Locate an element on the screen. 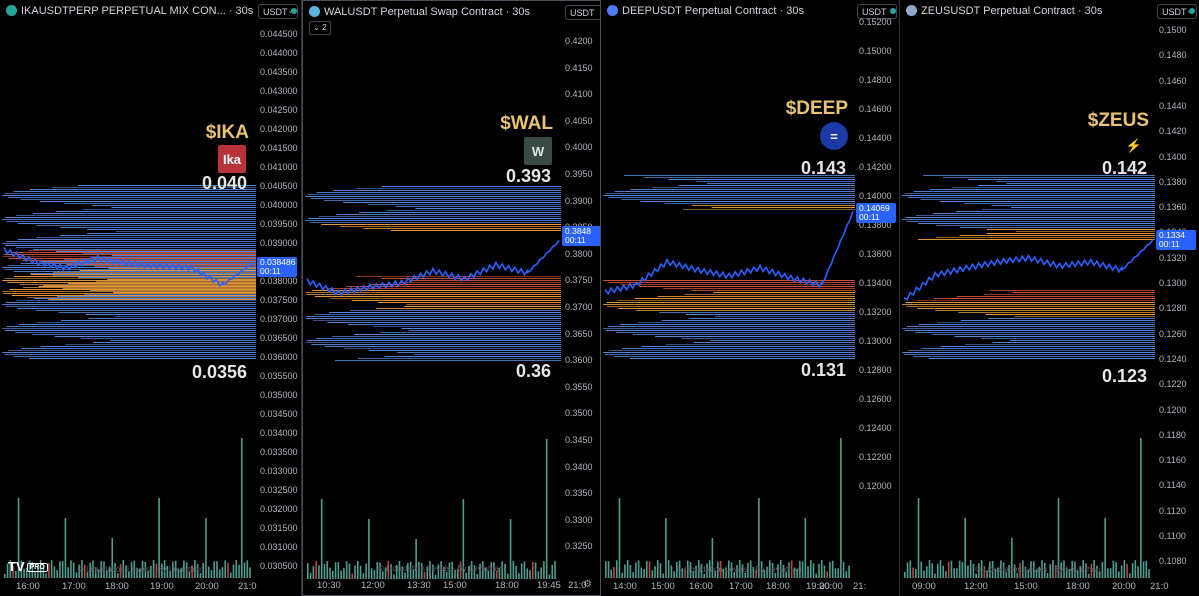  bar-countdown: 00:11 is located at coordinates (869, 217).